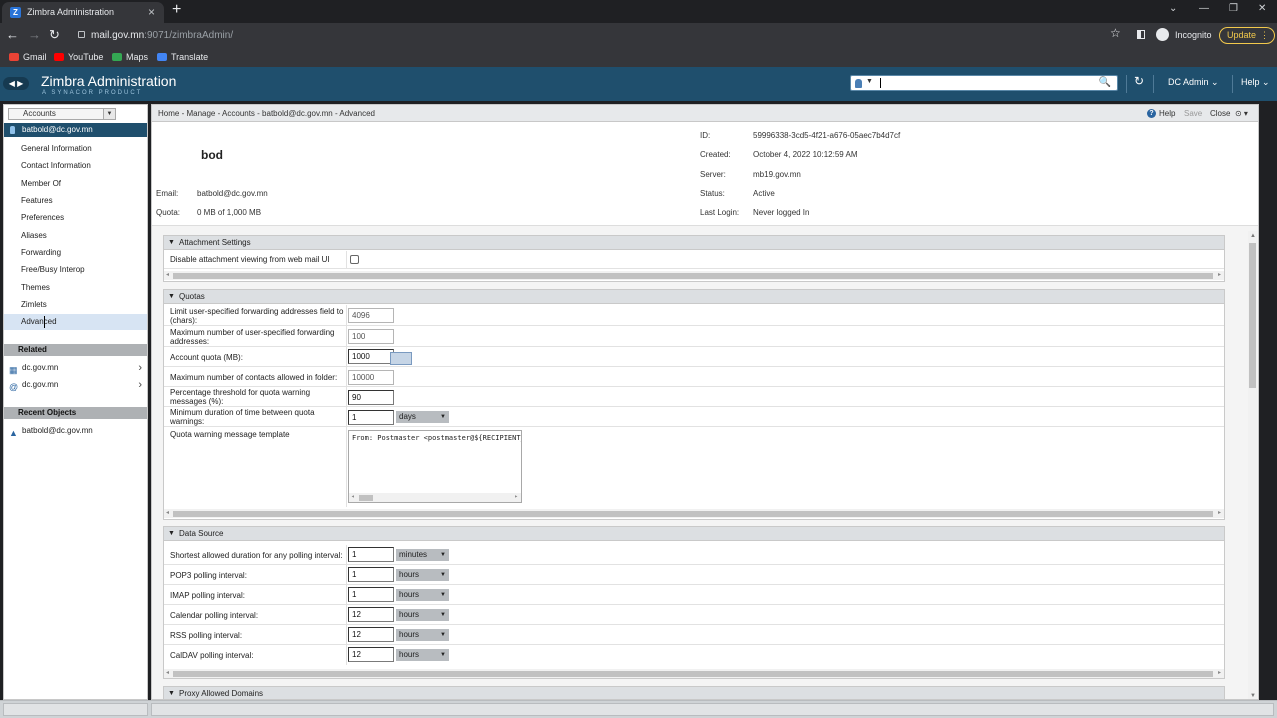  I want to click on nav-member-of: Member Of, so click(75, 184).